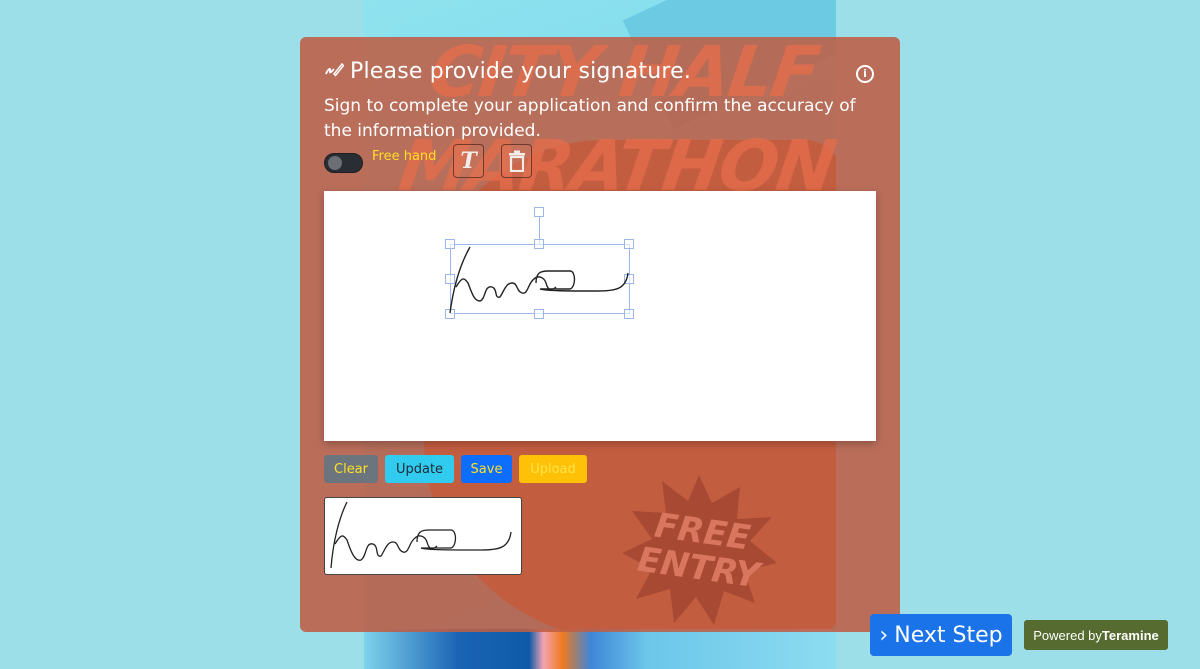  I want to click on freehand-toggle, so click(343, 163).